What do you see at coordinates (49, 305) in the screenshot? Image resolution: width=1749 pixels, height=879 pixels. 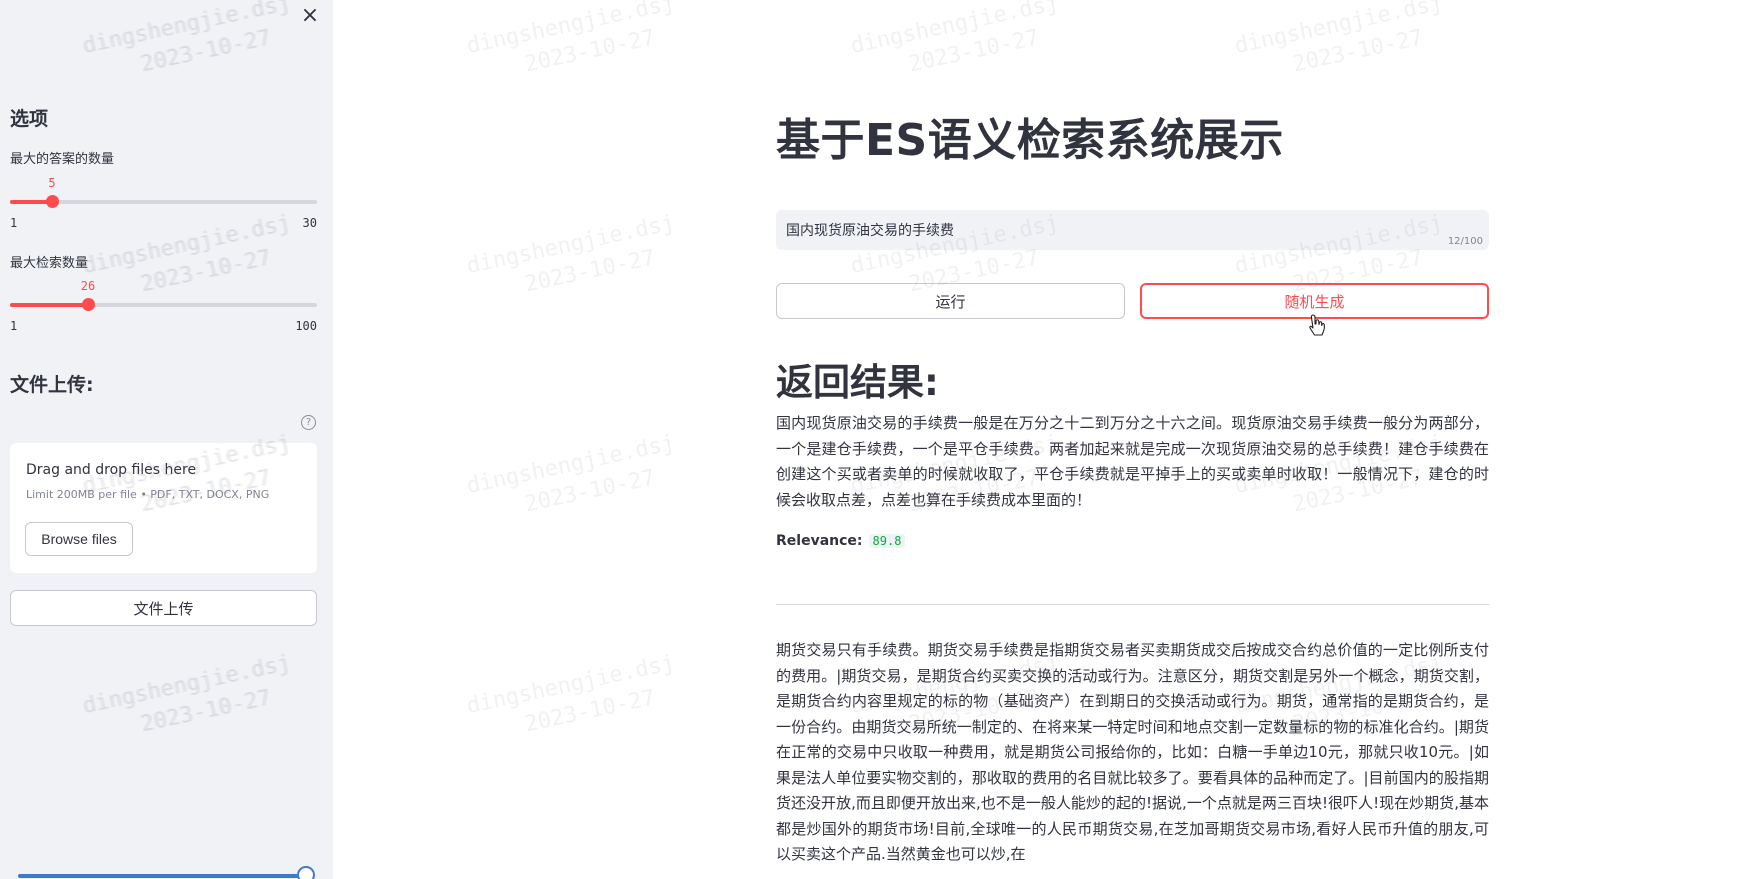 I see `slider-fill` at bounding box center [49, 305].